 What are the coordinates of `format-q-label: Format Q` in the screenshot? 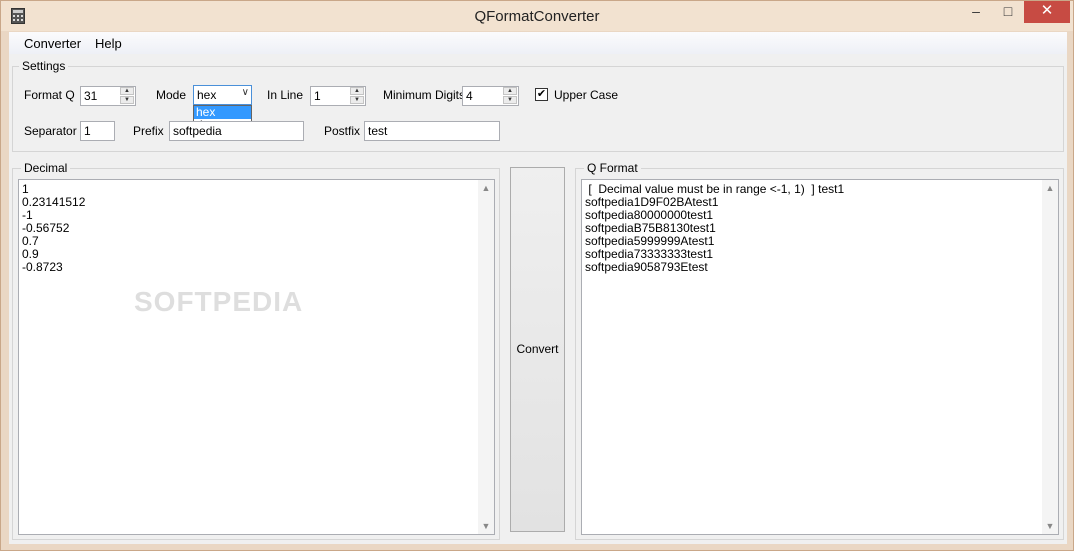 It's located at (49, 95).